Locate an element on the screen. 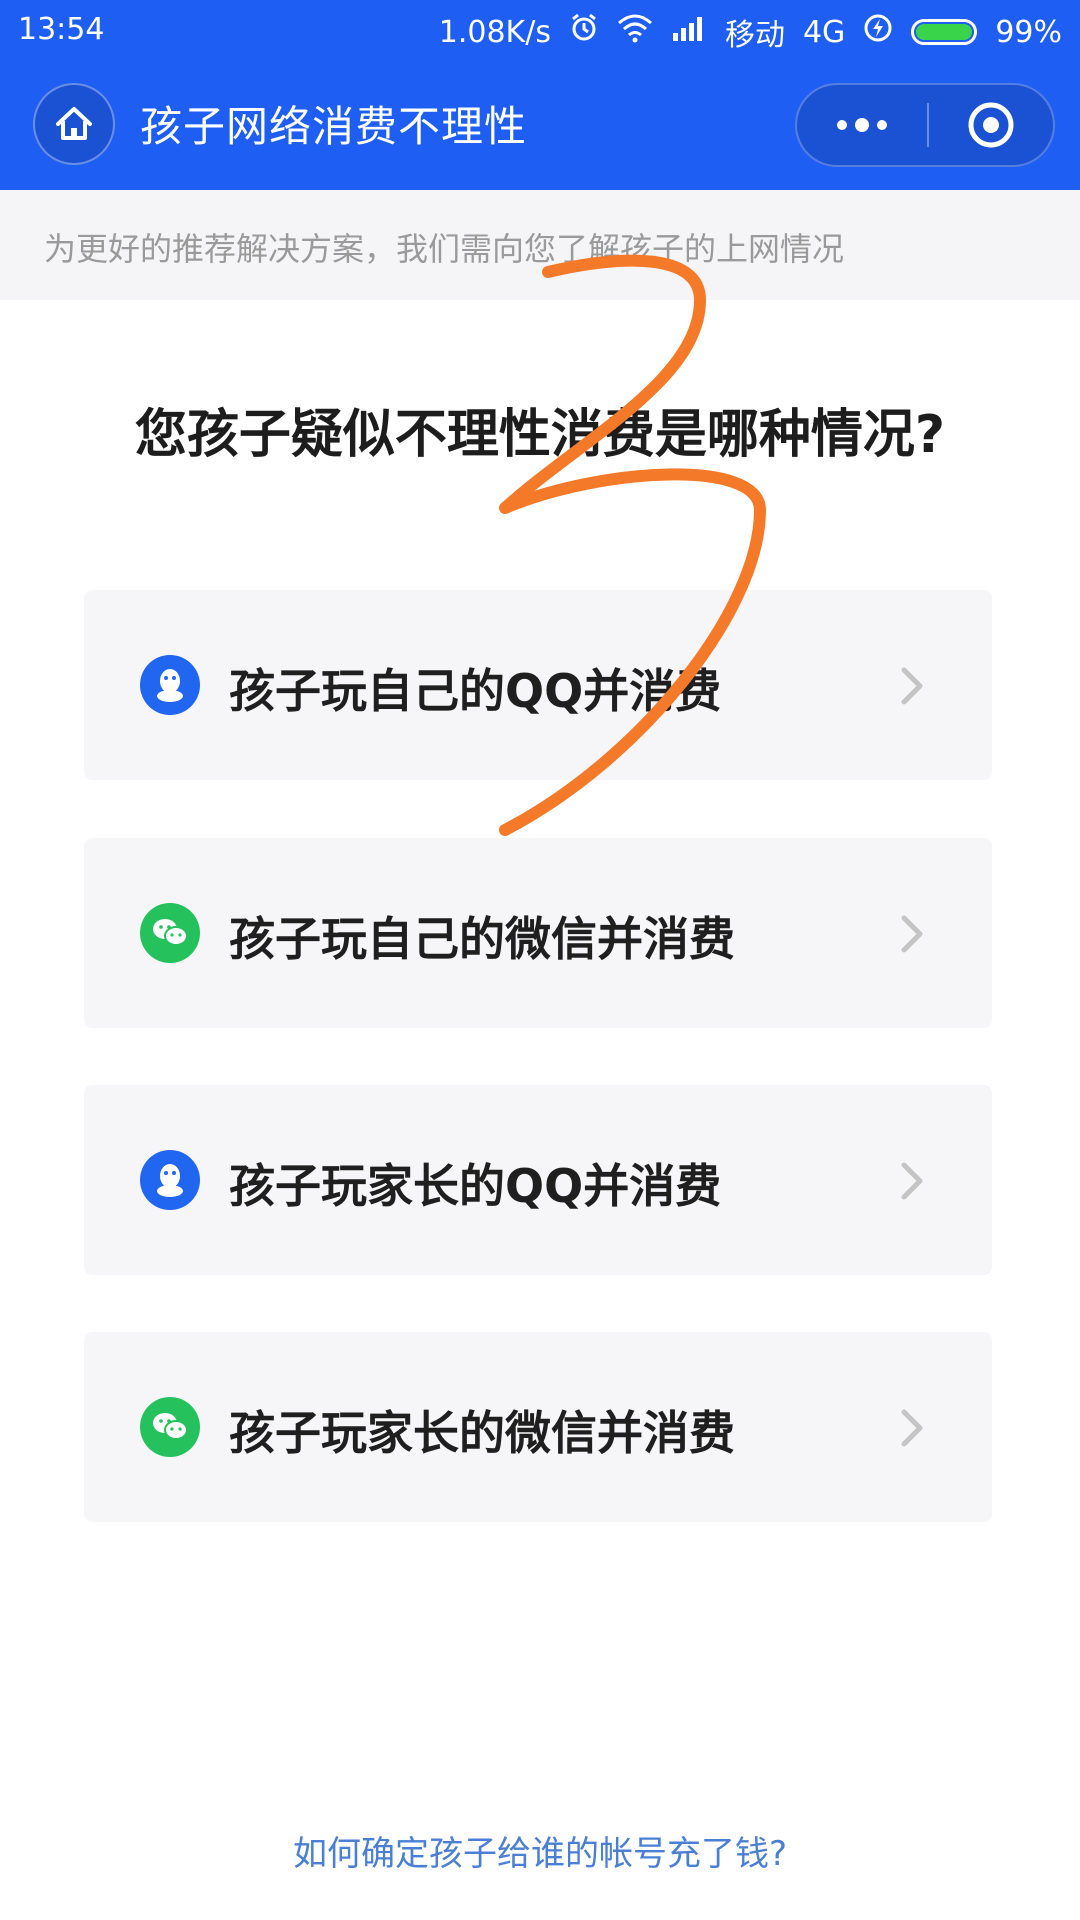 Image resolution: width=1080 pixels, height=1920 pixels. home-icon is located at coordinates (74, 123).